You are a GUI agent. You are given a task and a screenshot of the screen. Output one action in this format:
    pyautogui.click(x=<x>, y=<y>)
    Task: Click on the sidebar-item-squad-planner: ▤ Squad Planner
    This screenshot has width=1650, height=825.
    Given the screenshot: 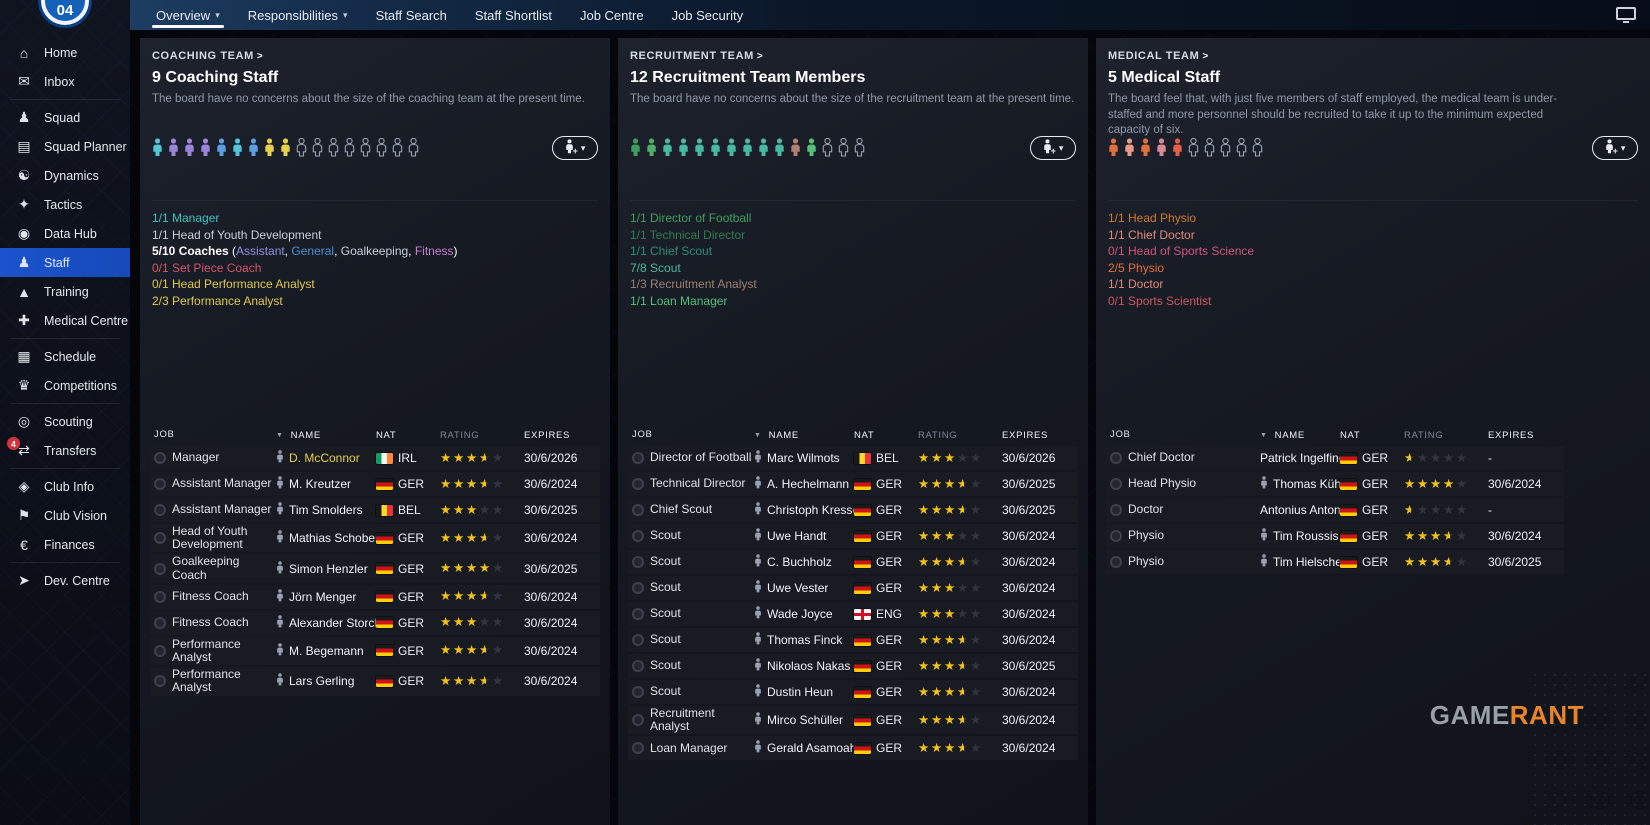 What is the action you would take?
    pyautogui.click(x=65, y=146)
    